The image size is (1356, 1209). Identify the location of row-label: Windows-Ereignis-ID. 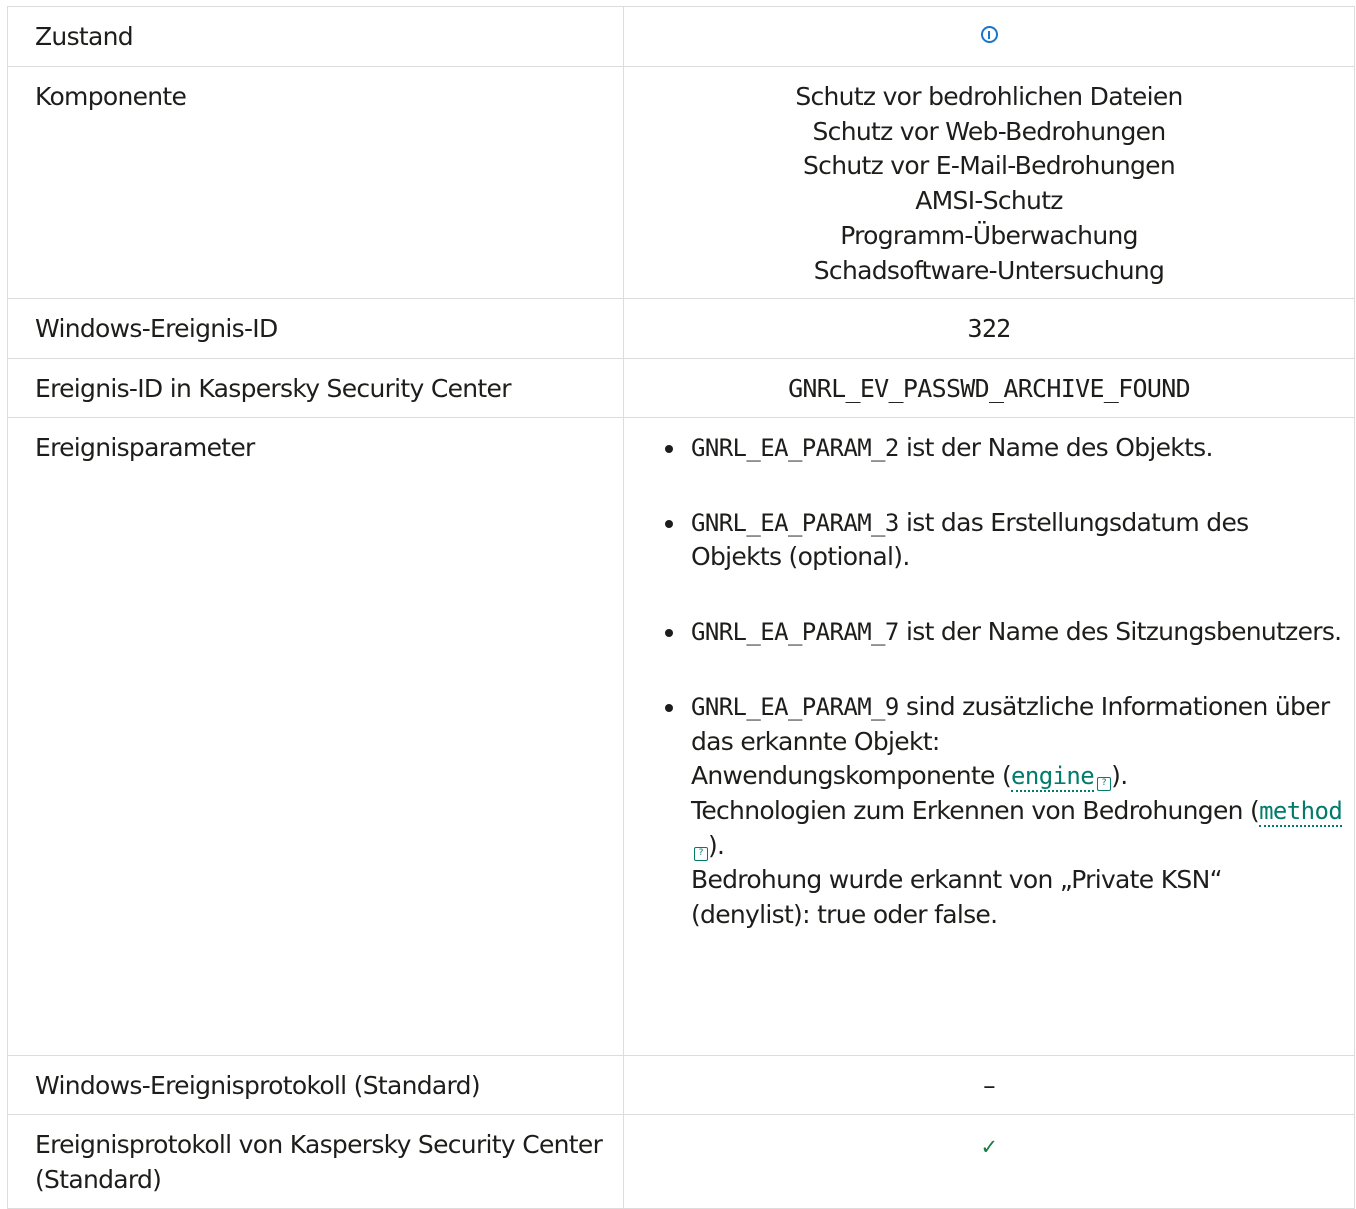
(315, 328).